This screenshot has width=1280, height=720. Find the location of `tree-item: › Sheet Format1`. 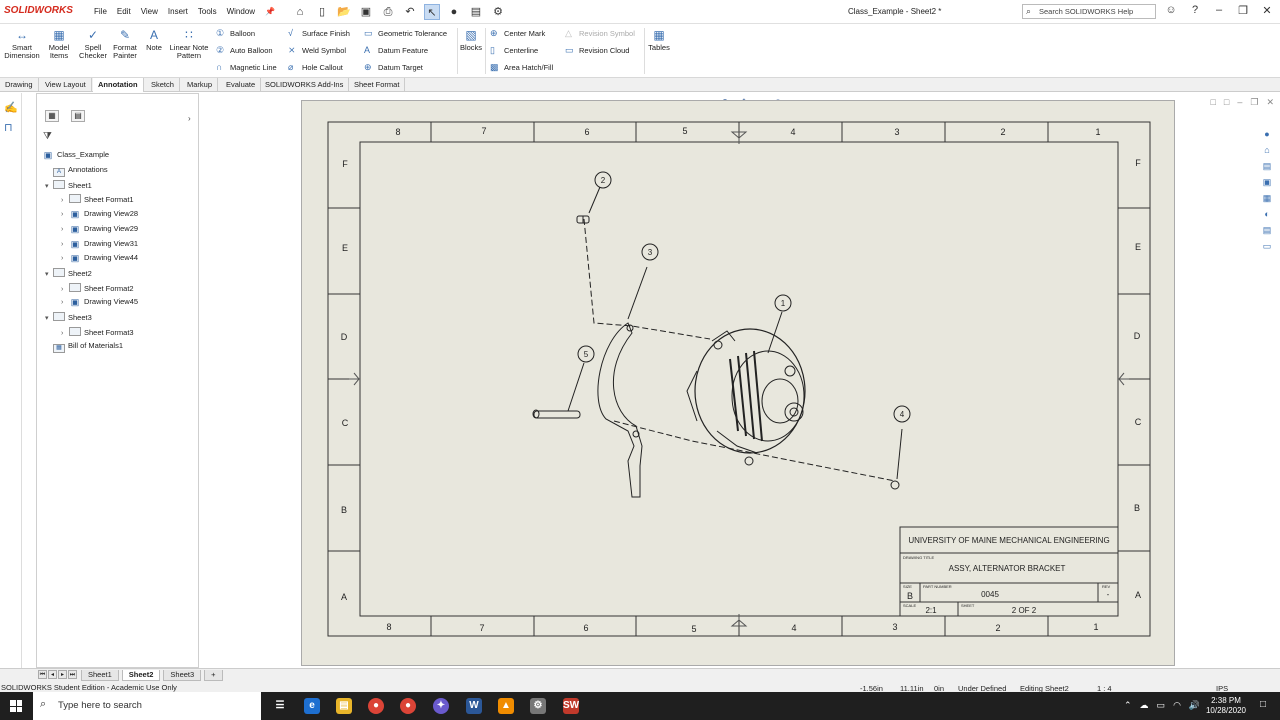

tree-item: › Sheet Format1 is located at coordinates (97, 199).